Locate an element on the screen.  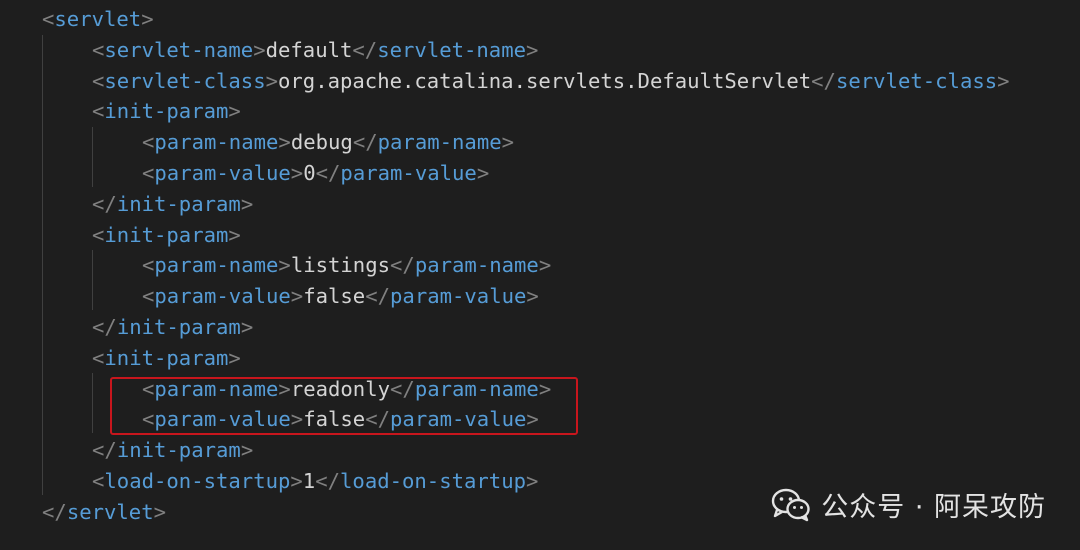
element-text: false is located at coordinates (334, 296).